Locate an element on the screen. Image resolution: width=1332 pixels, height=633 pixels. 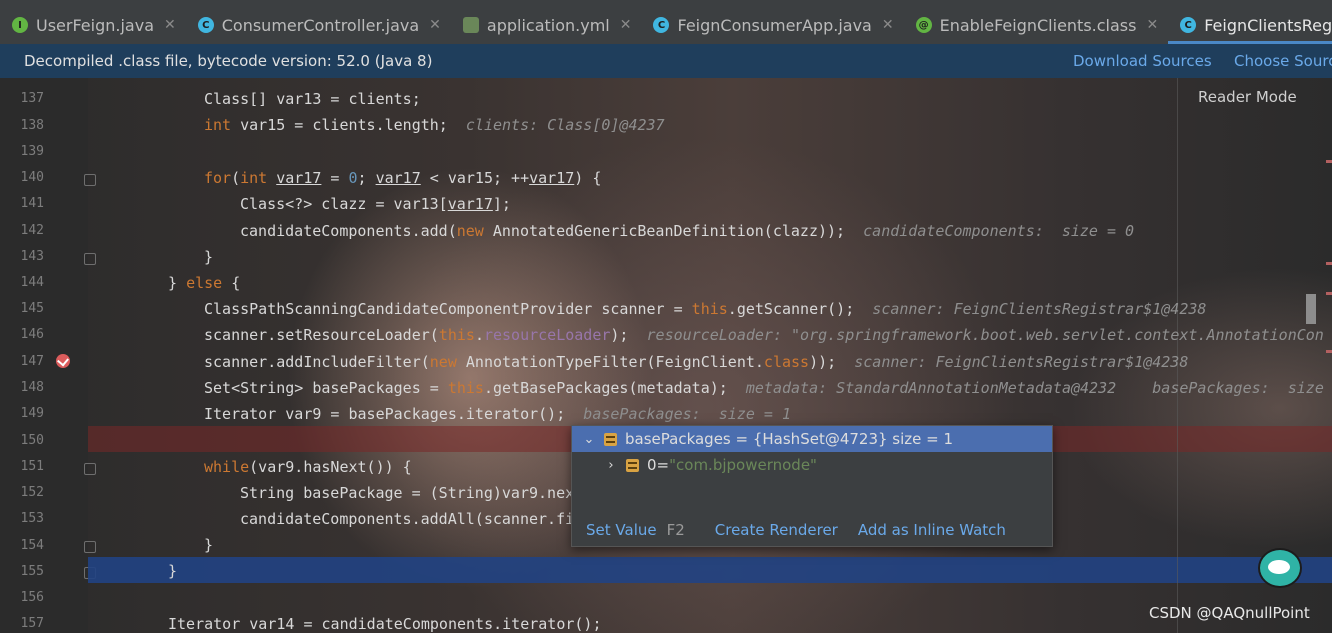
tab-consumercontroller: C ConsumerController.java ✕ is located at coordinates (318, 25).